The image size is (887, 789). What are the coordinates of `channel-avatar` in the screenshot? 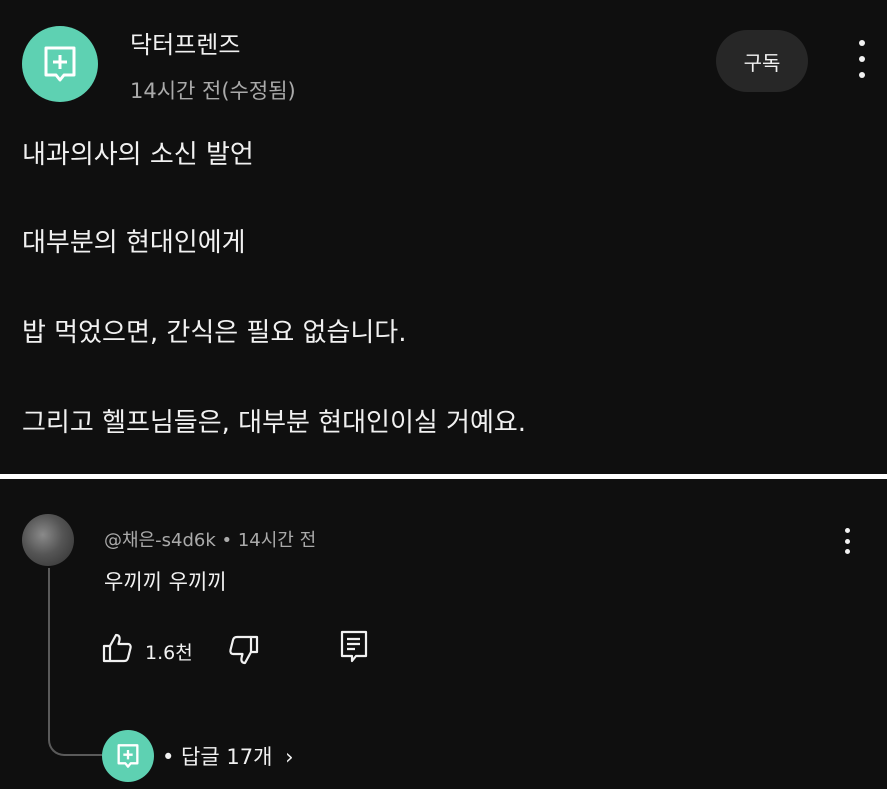 It's located at (60, 64).